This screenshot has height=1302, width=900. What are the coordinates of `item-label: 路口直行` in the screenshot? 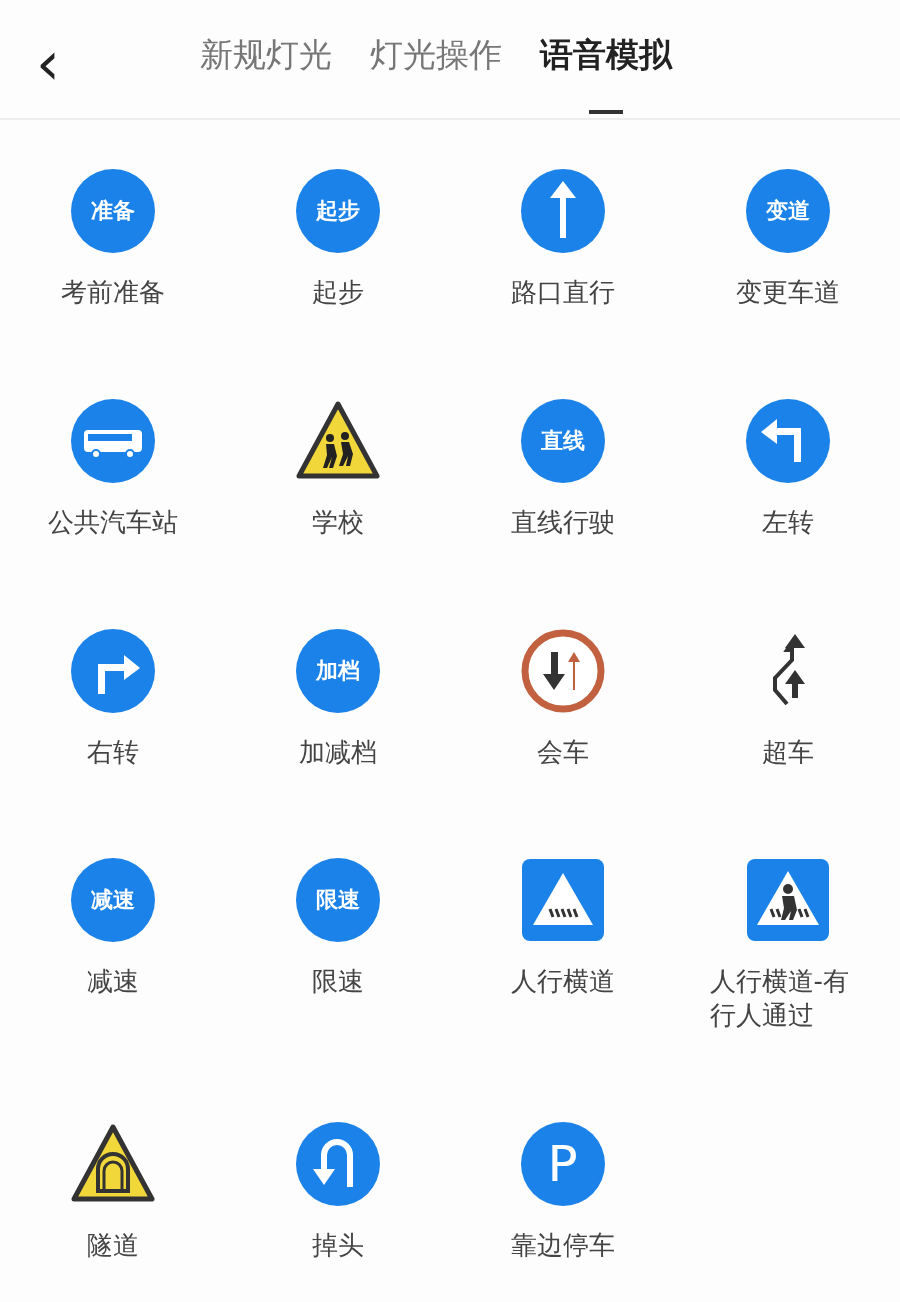 It's located at (562, 293).